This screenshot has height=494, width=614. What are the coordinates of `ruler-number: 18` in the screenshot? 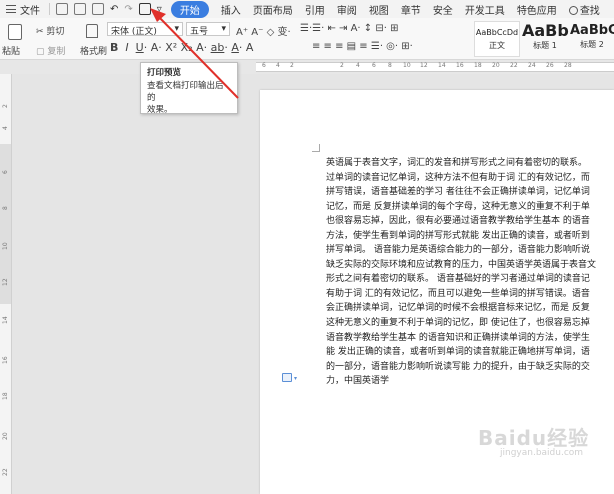 It's located at (478, 65).